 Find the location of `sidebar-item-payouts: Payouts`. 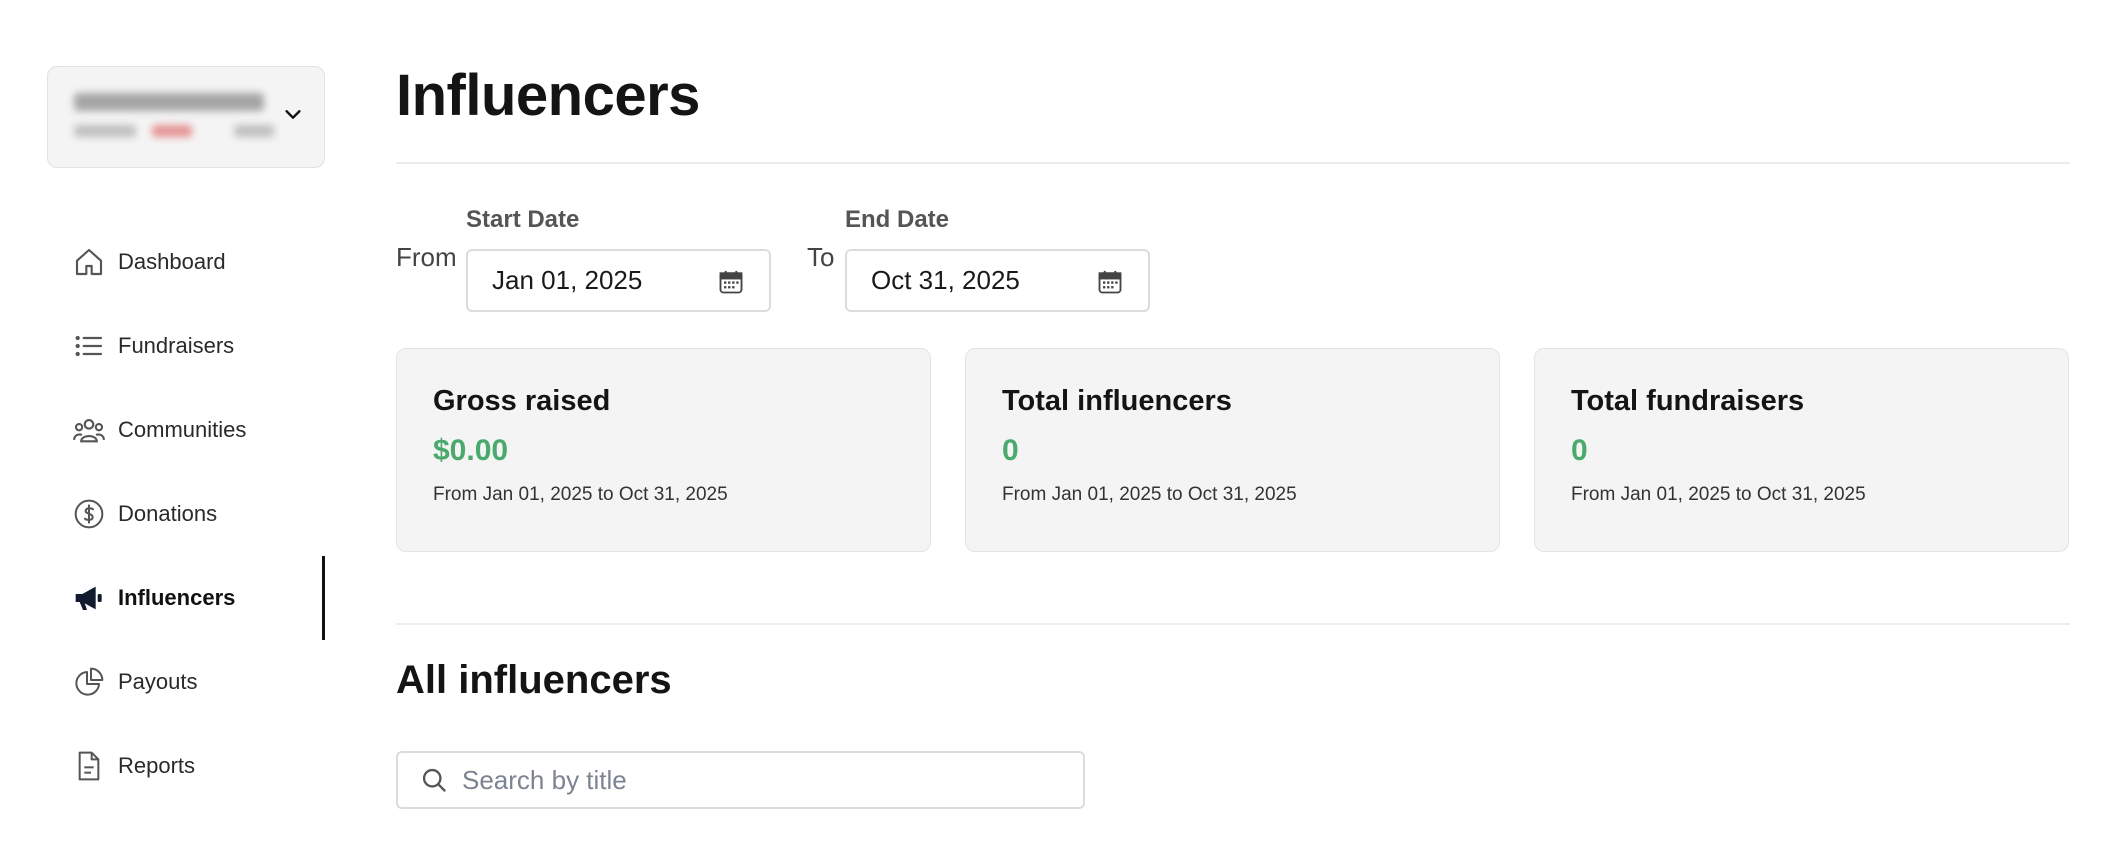

sidebar-item-payouts: Payouts is located at coordinates (162, 682).